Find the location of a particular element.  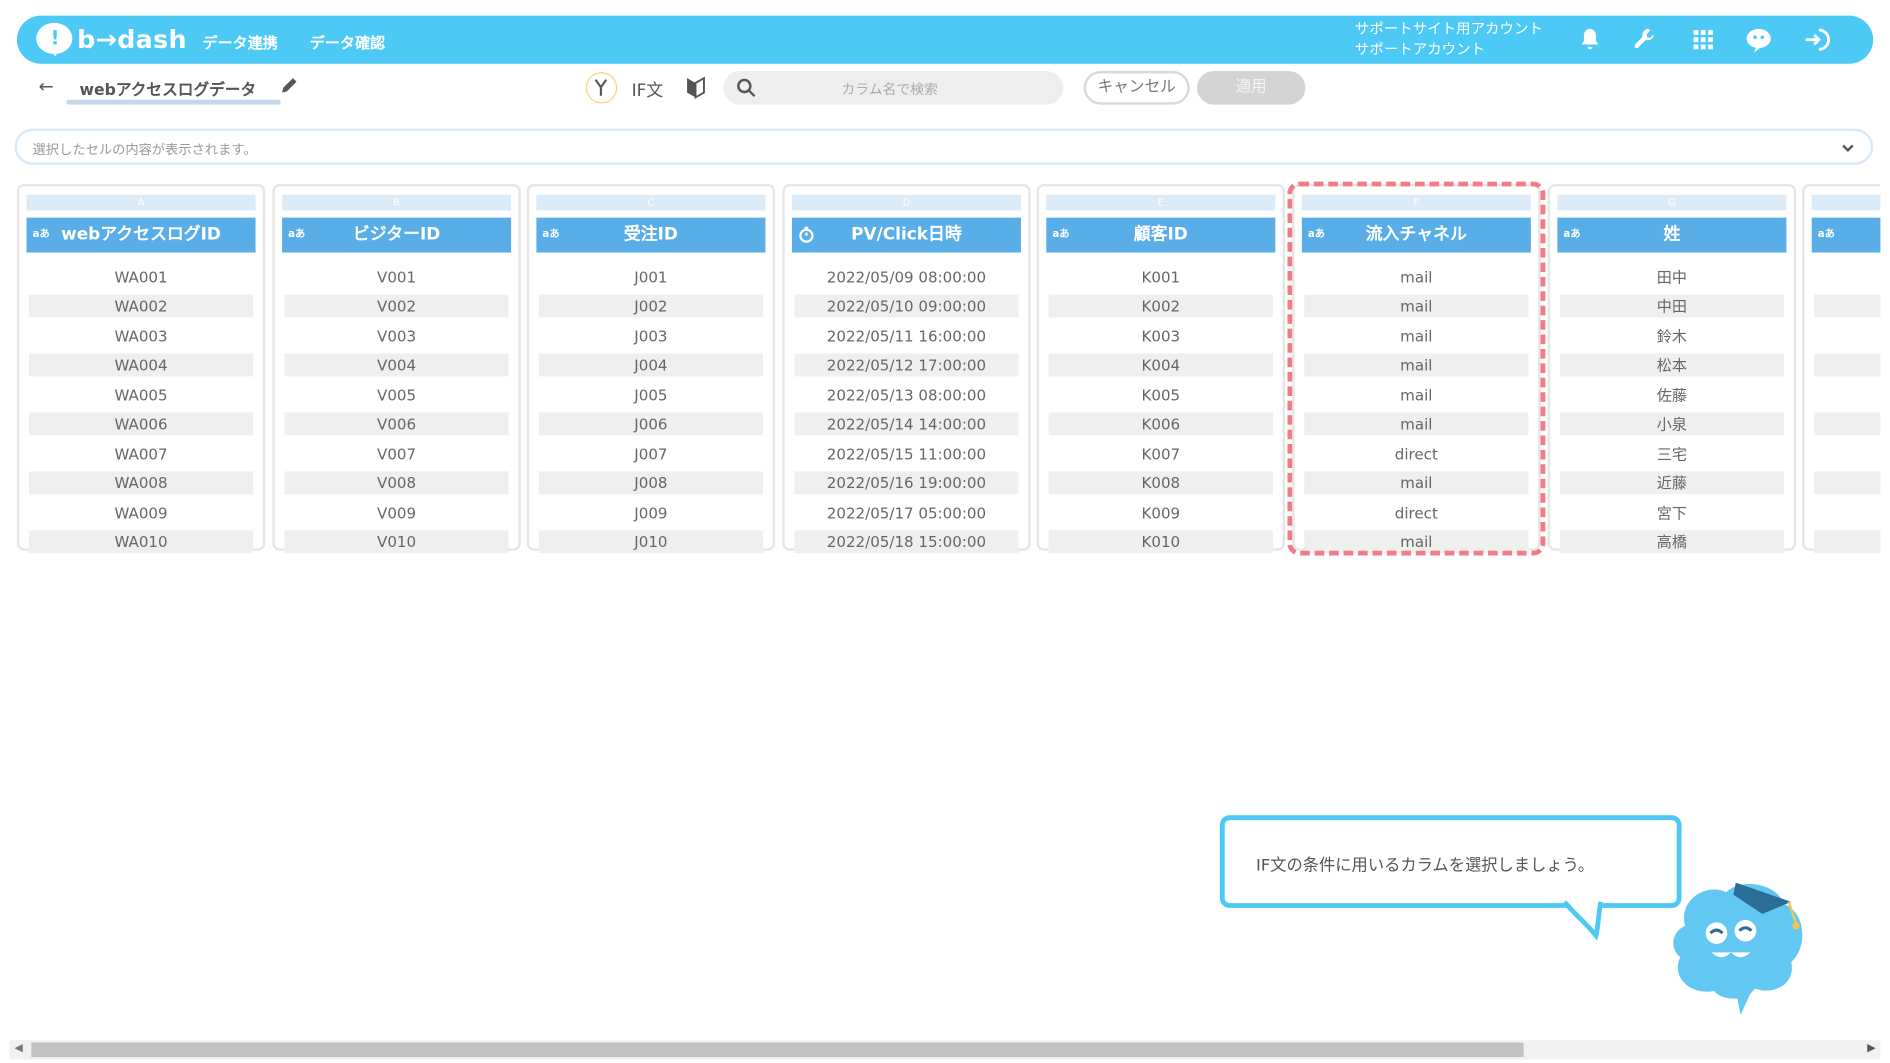

table-cell: V004 is located at coordinates (396, 365).